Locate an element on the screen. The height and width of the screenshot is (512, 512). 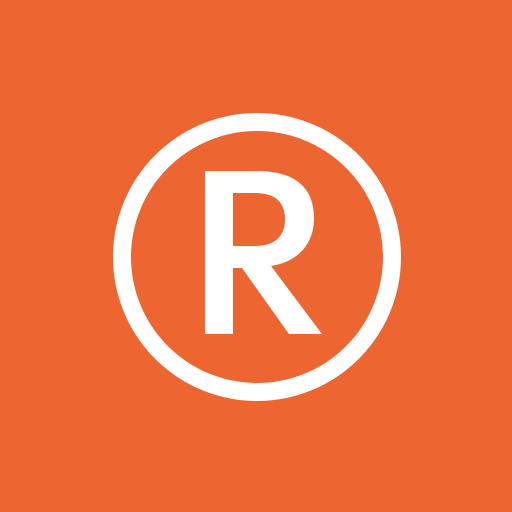
registered-mark-letter-r is located at coordinates (263, 252).